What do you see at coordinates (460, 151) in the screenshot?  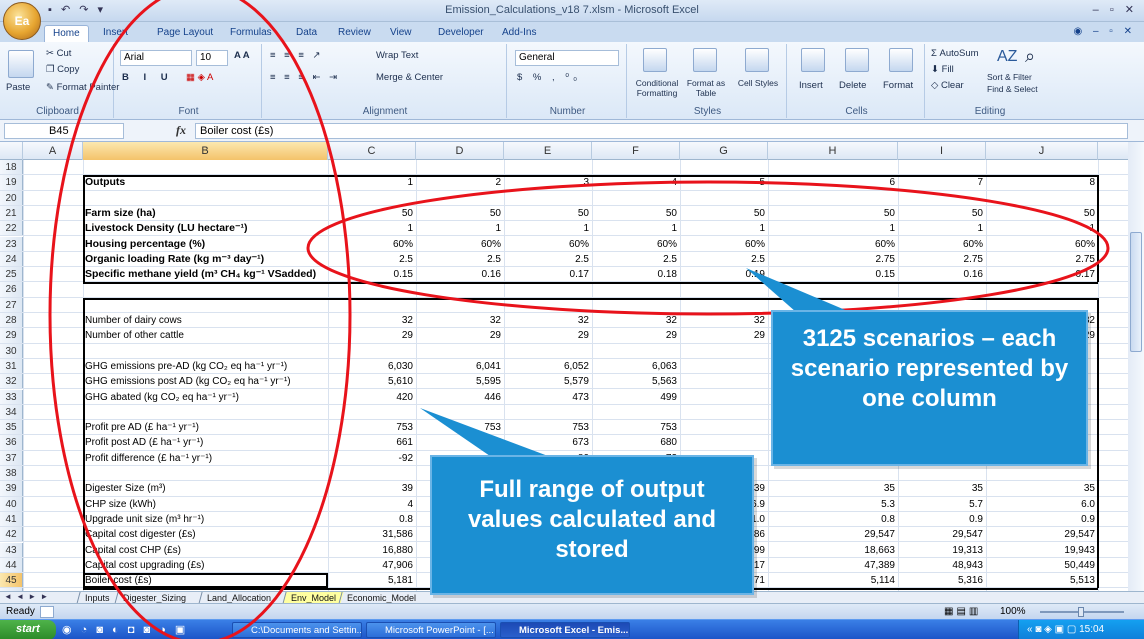 I see `column-header-d: D` at bounding box center [460, 151].